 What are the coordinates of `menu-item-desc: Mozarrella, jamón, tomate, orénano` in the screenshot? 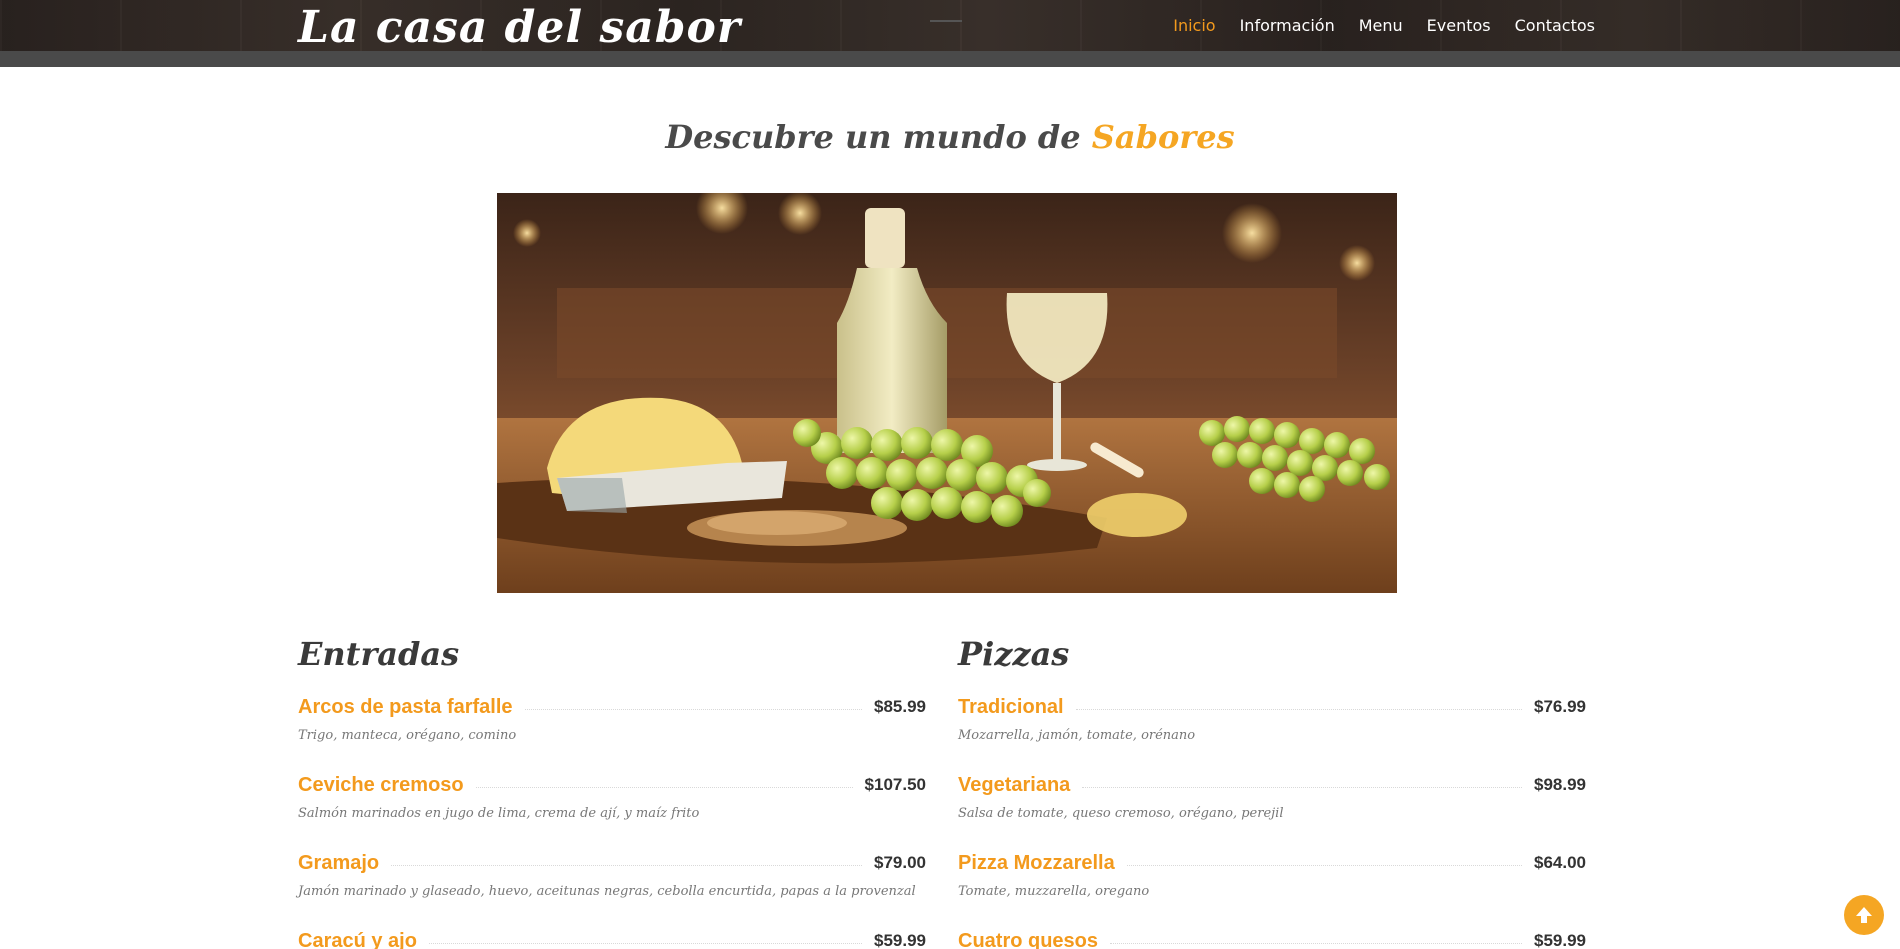 It's located at (1077, 735).